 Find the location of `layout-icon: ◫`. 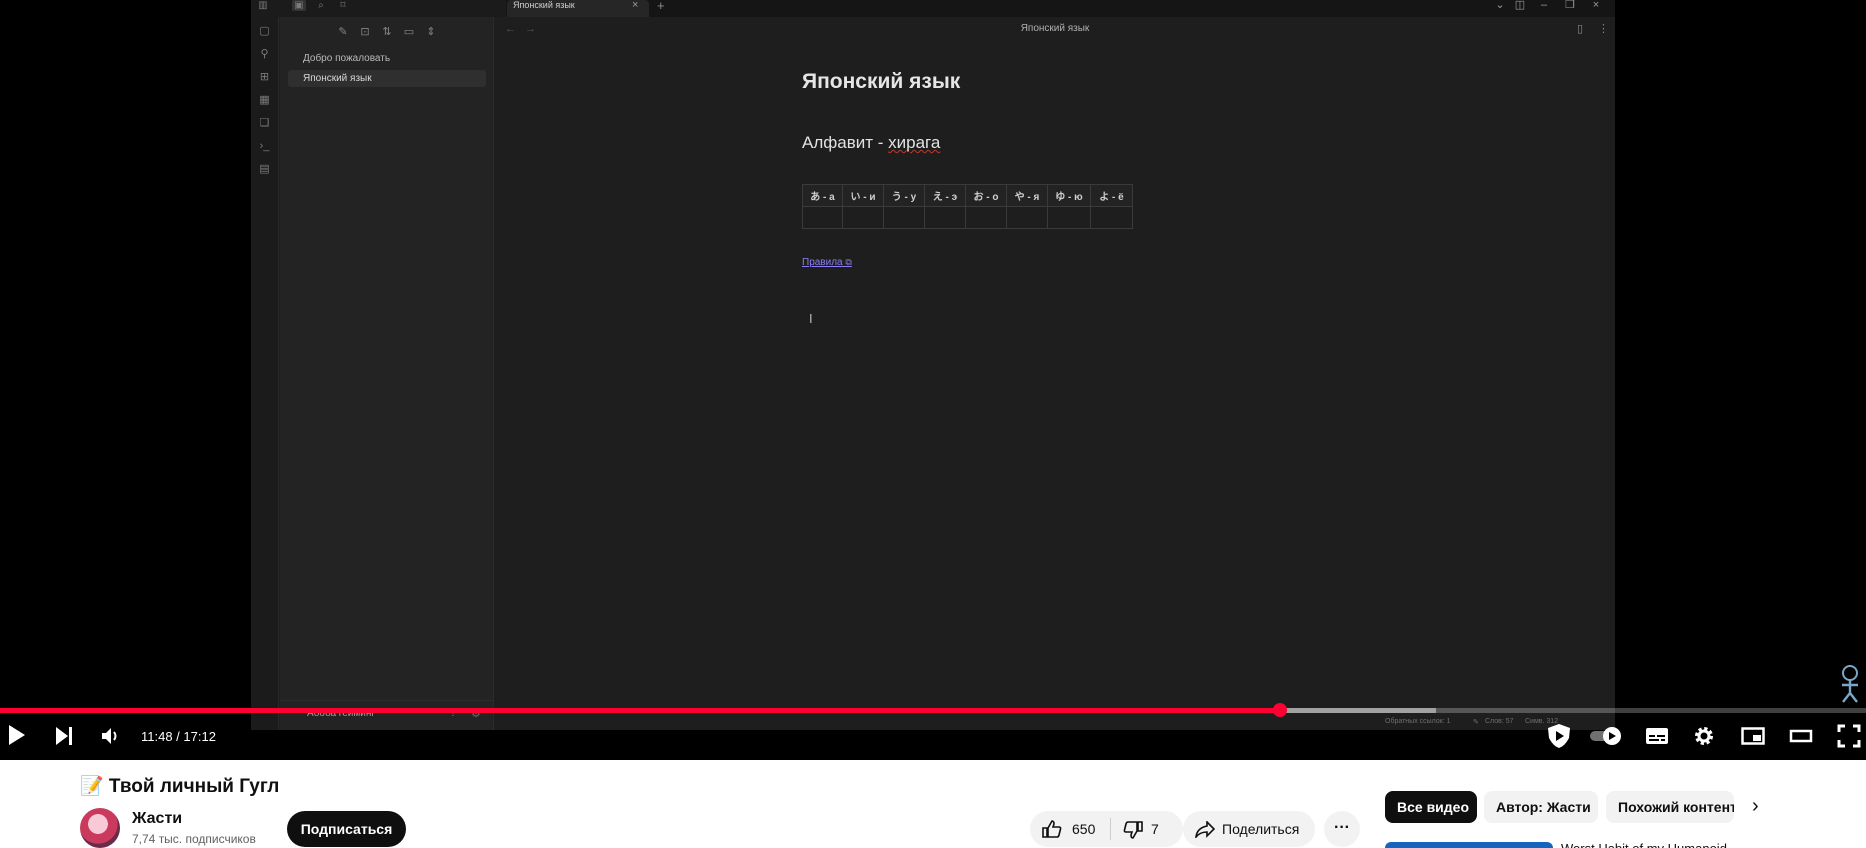

layout-icon: ◫ is located at coordinates (1520, 5).